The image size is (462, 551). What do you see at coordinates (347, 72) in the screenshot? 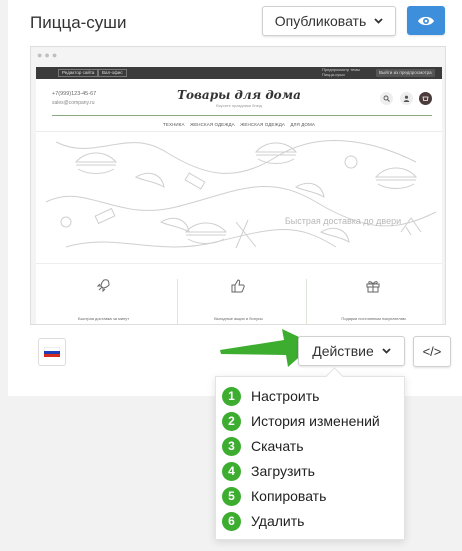
I see `preview-profile: Предпросмотр темы Пицца-суши` at bounding box center [347, 72].